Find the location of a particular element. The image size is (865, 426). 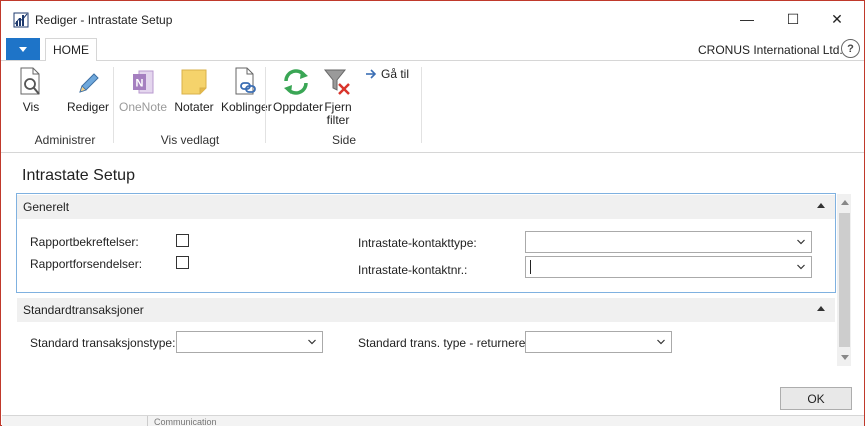

group-administrer: Administrer is located at coordinates (65, 140).